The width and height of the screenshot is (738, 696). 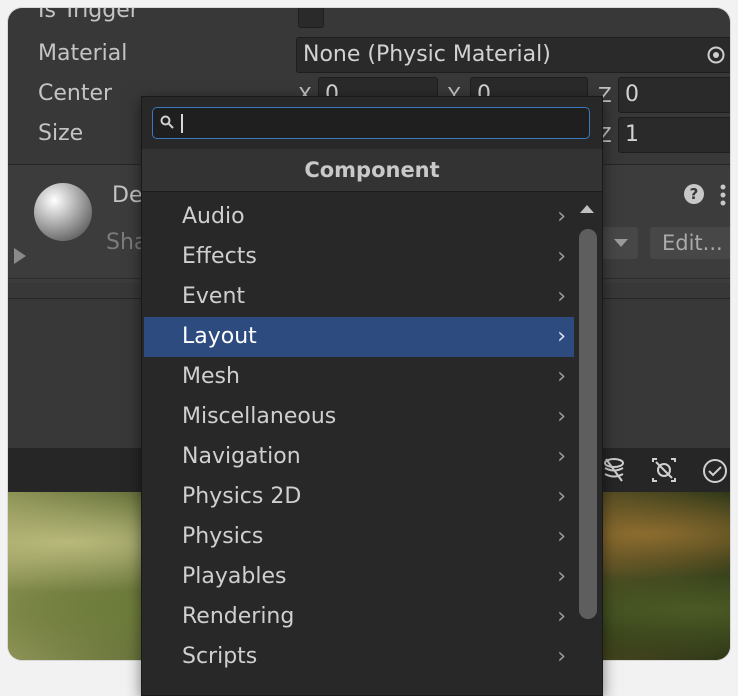 I want to click on visibility-off-icon, so click(x=664, y=470).